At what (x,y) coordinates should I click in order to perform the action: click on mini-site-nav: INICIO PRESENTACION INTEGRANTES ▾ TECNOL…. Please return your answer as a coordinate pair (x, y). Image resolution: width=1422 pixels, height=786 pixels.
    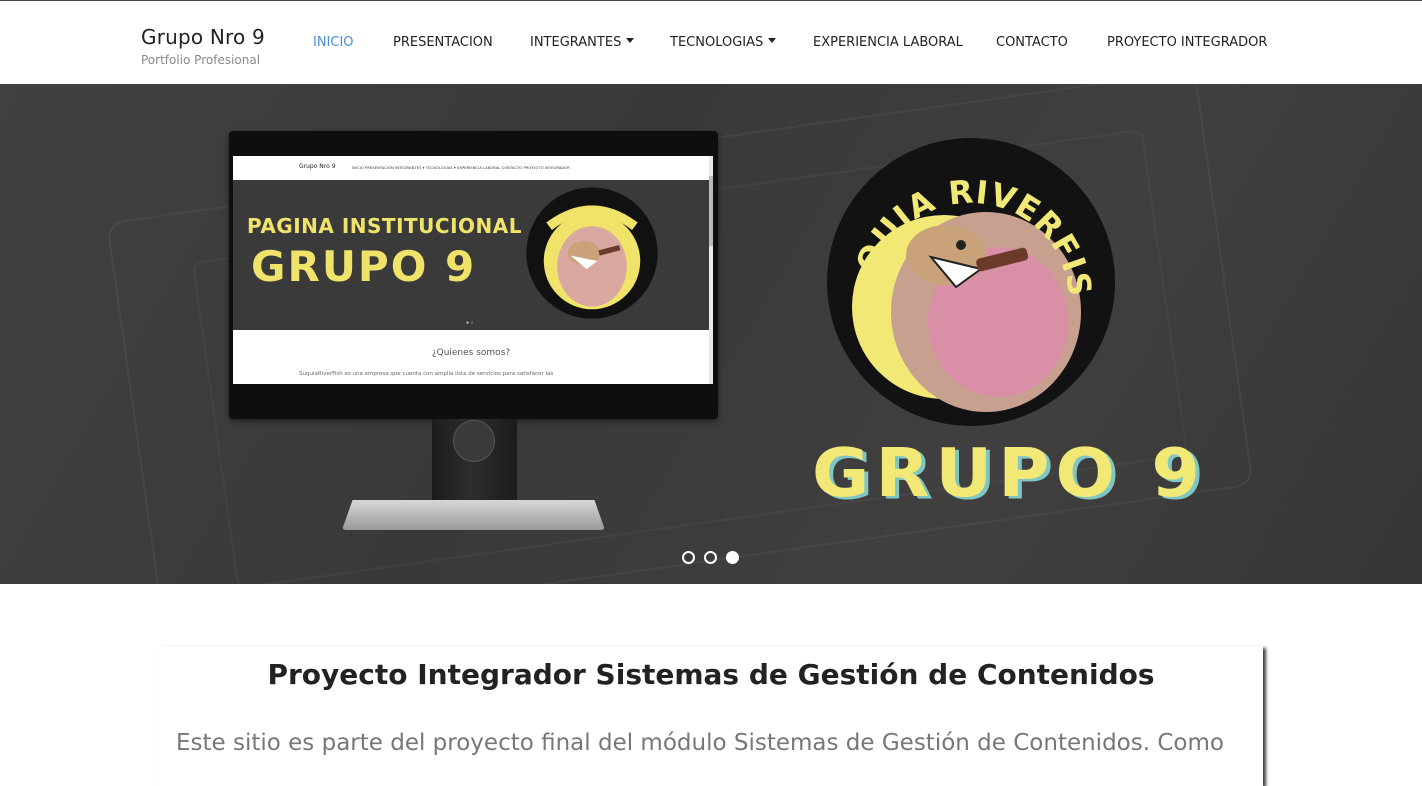
    Looking at the image, I should click on (461, 168).